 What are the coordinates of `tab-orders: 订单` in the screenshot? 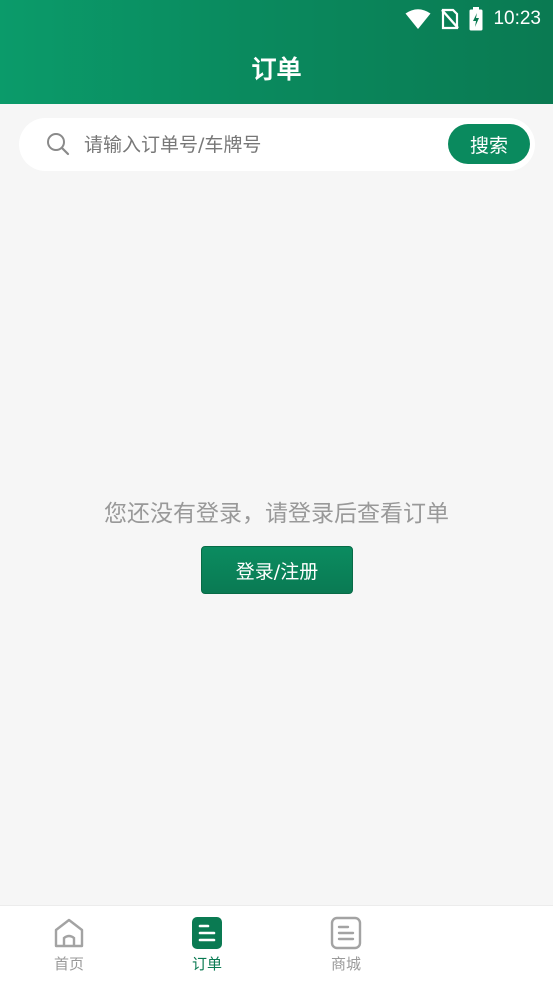 It's located at (207, 948).